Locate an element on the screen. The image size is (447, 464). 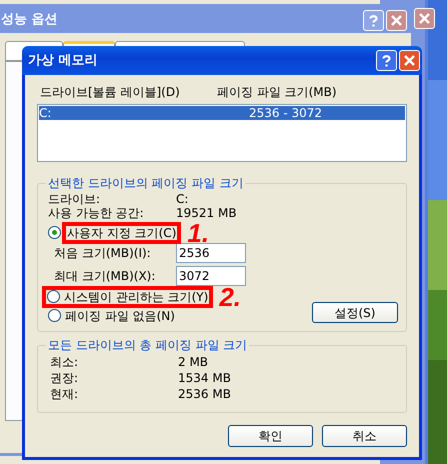
info-label: 현재: is located at coordinates (65, 394).